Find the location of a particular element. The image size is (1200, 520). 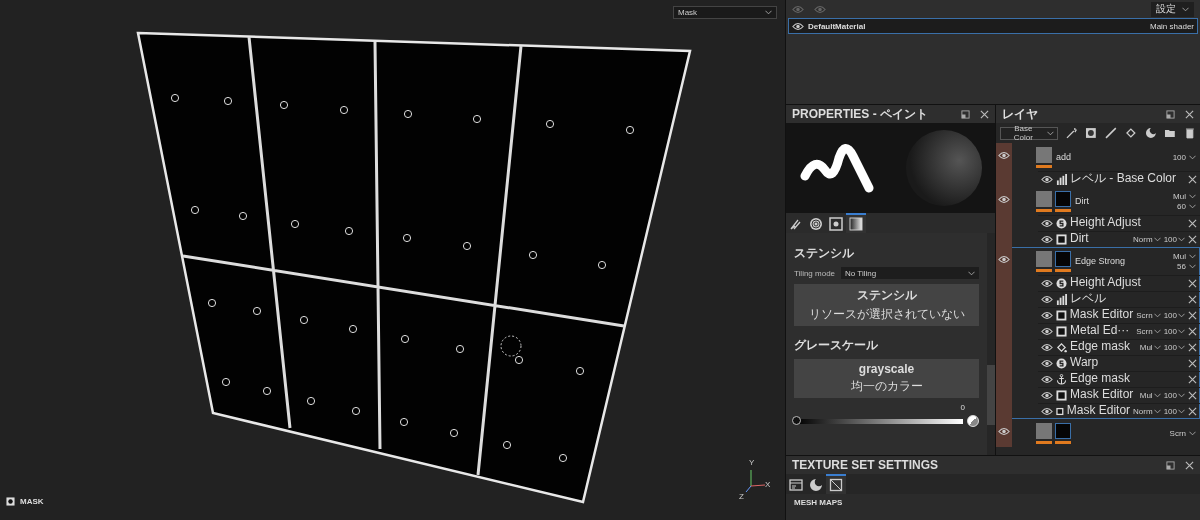

mask-add-icon is located at coordinates (1091, 133).